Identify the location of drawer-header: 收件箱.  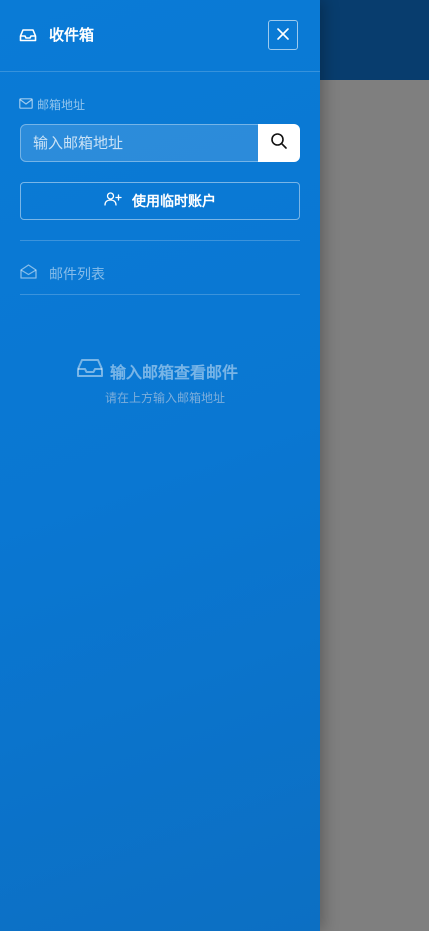
(160, 36).